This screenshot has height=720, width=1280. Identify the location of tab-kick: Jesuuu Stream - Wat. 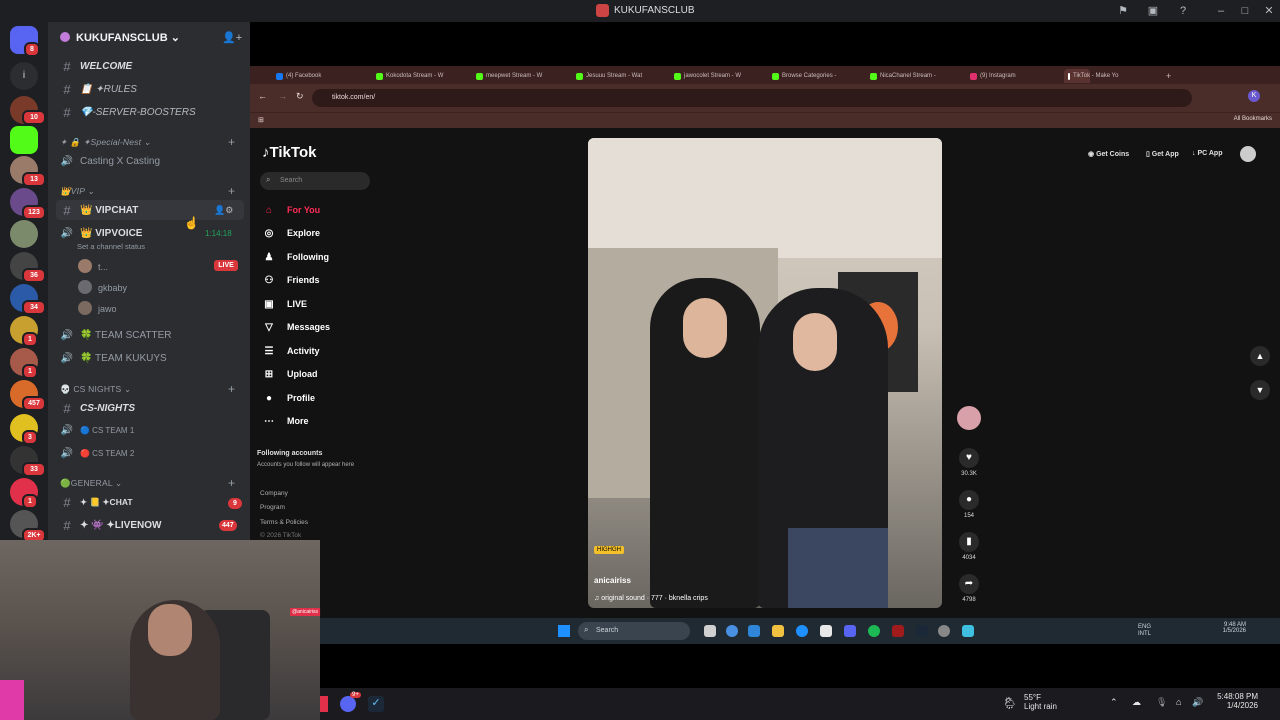
(609, 76).